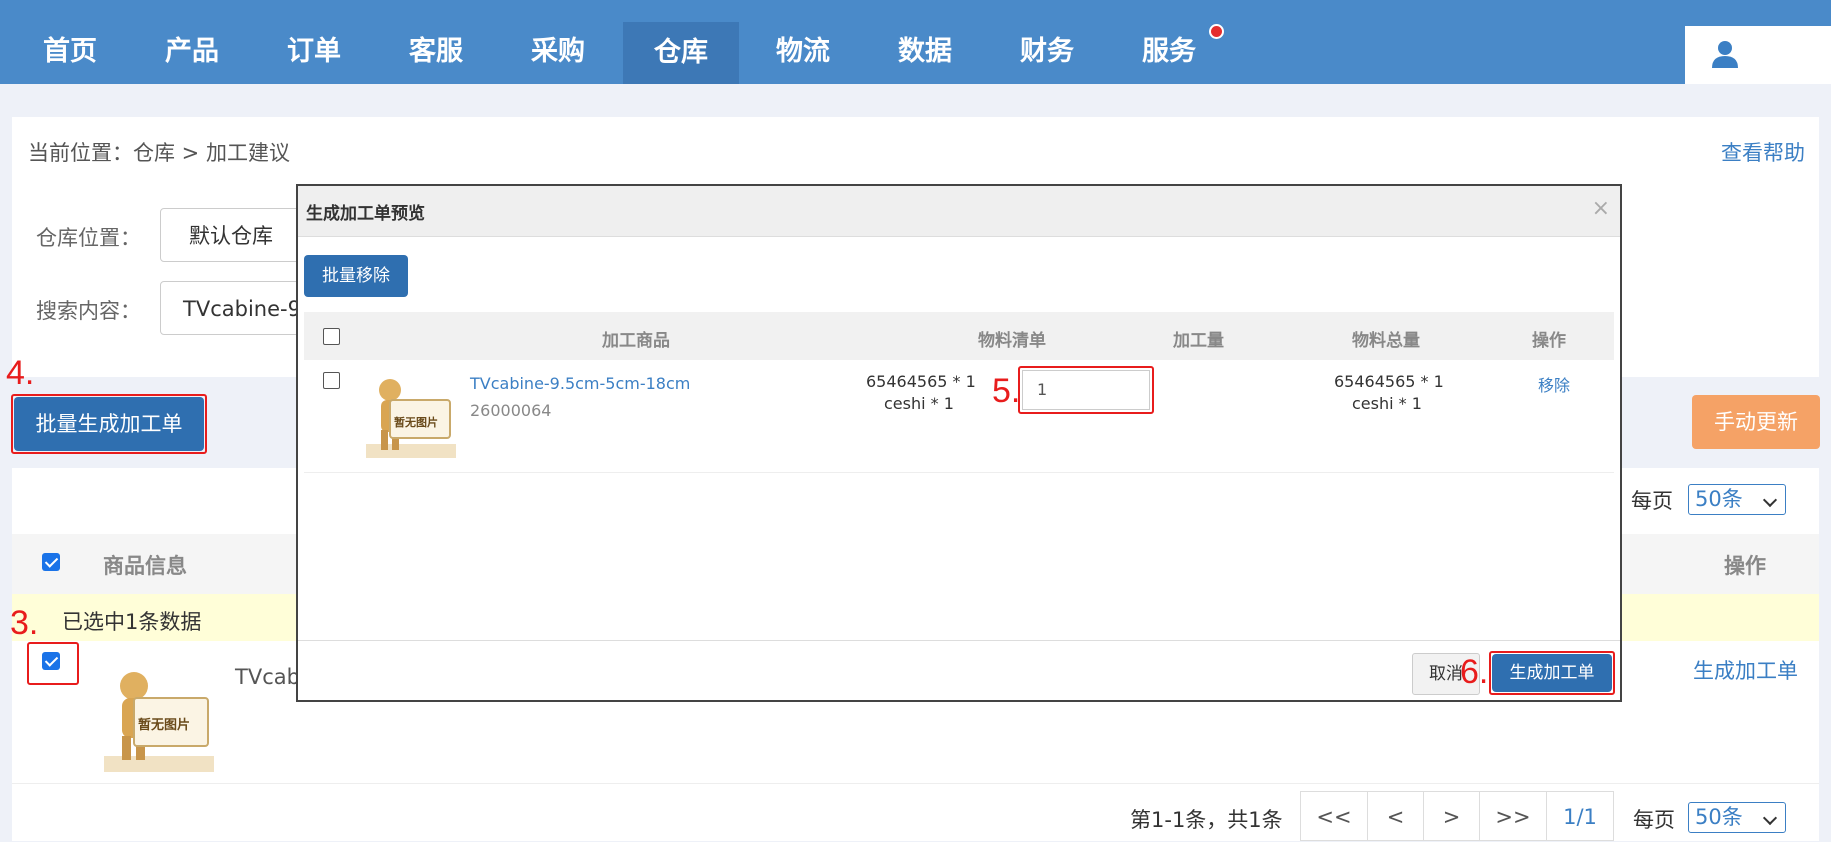  Describe the element at coordinates (1654, 820) in the screenshot. I see `pager-per-page-label: 每页` at that location.